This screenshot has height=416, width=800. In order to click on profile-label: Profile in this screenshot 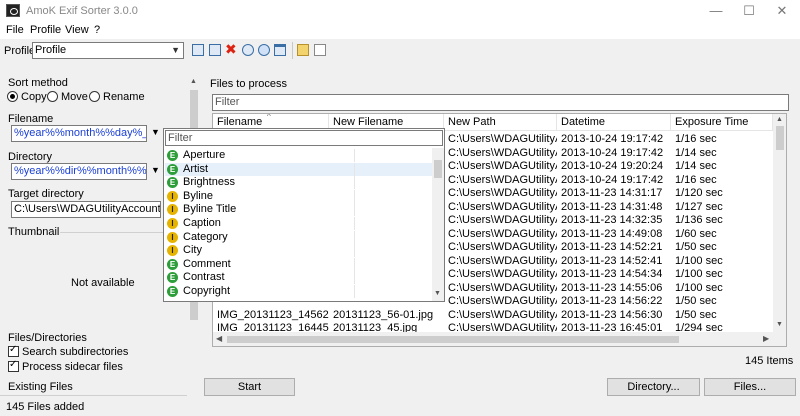, I will do `click(20, 51)`.